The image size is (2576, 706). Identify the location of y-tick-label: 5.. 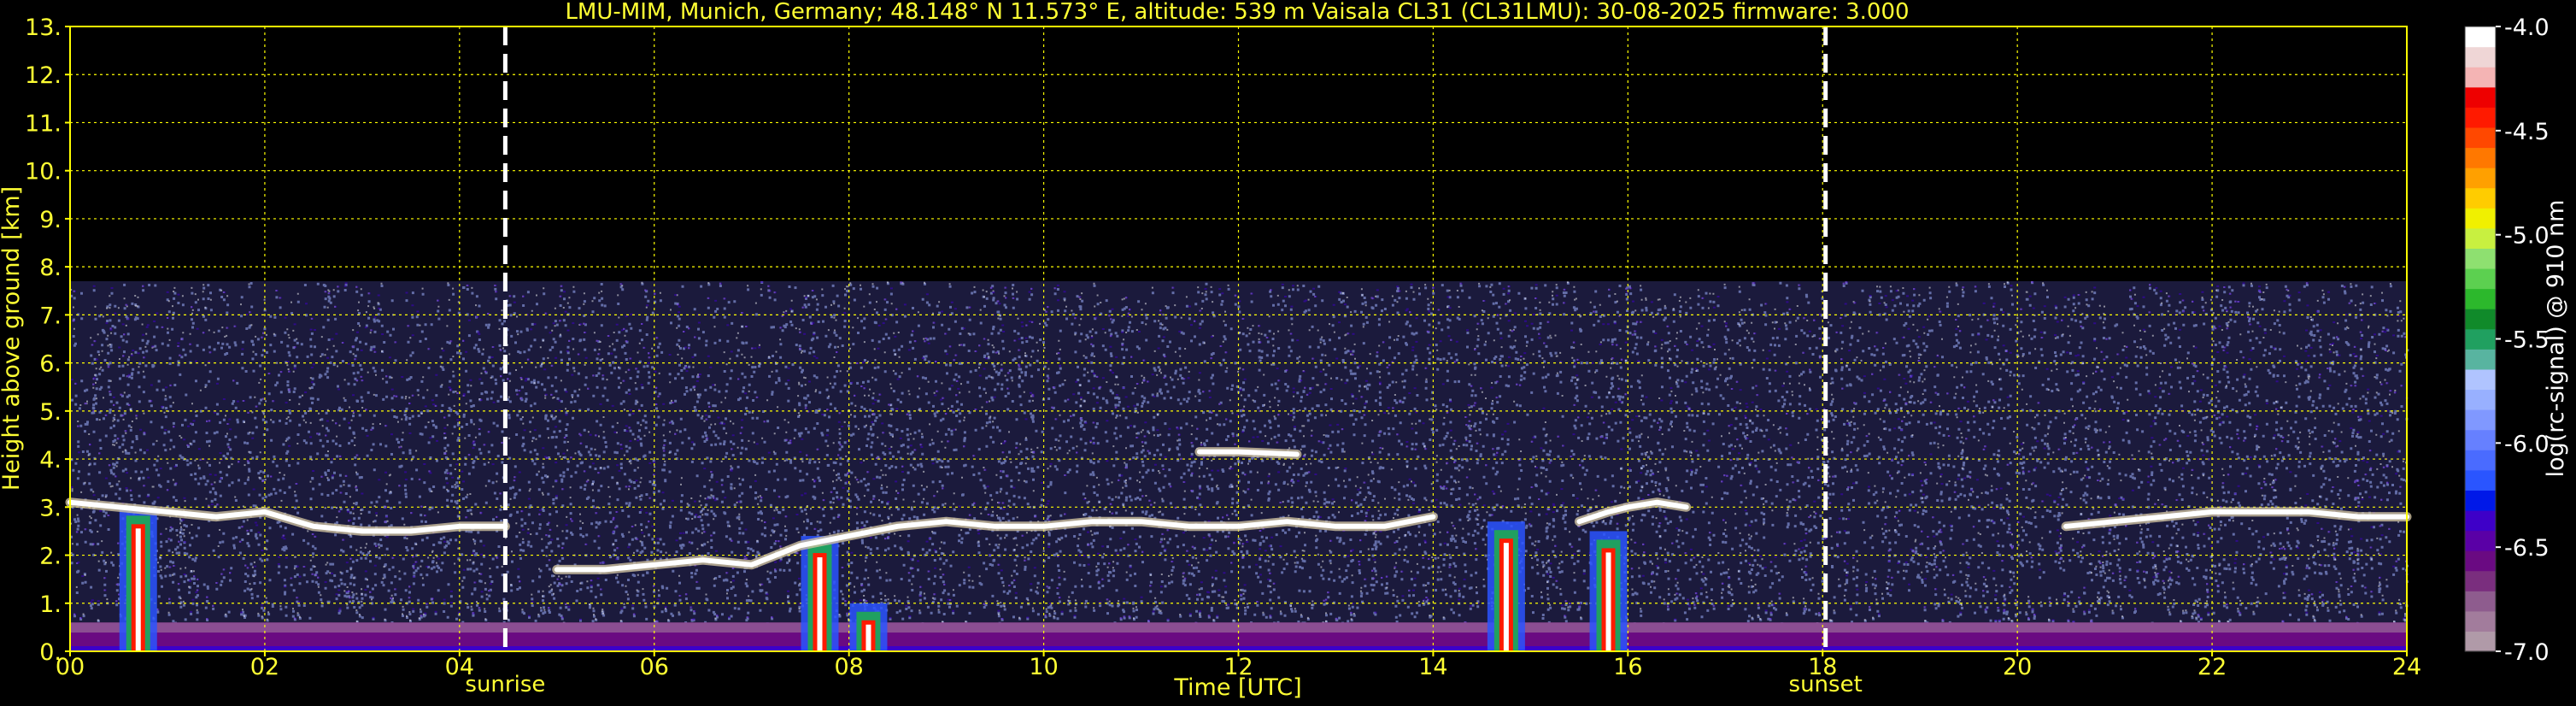
(50, 412).